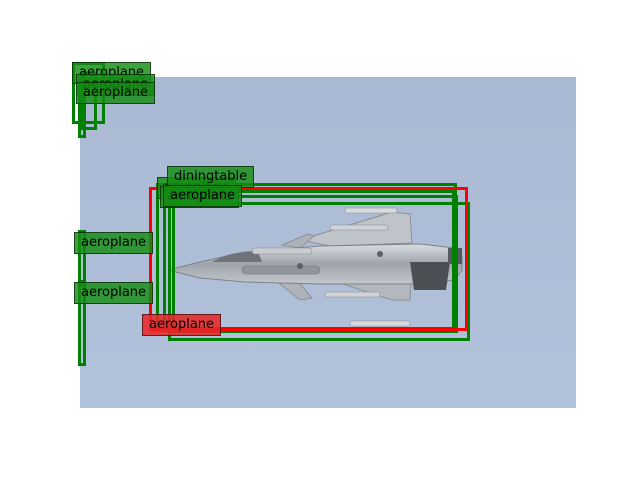 The height and width of the screenshot is (480, 640). What do you see at coordinates (114, 243) in the screenshot?
I see `pred-label-4: aeroplane` at bounding box center [114, 243].